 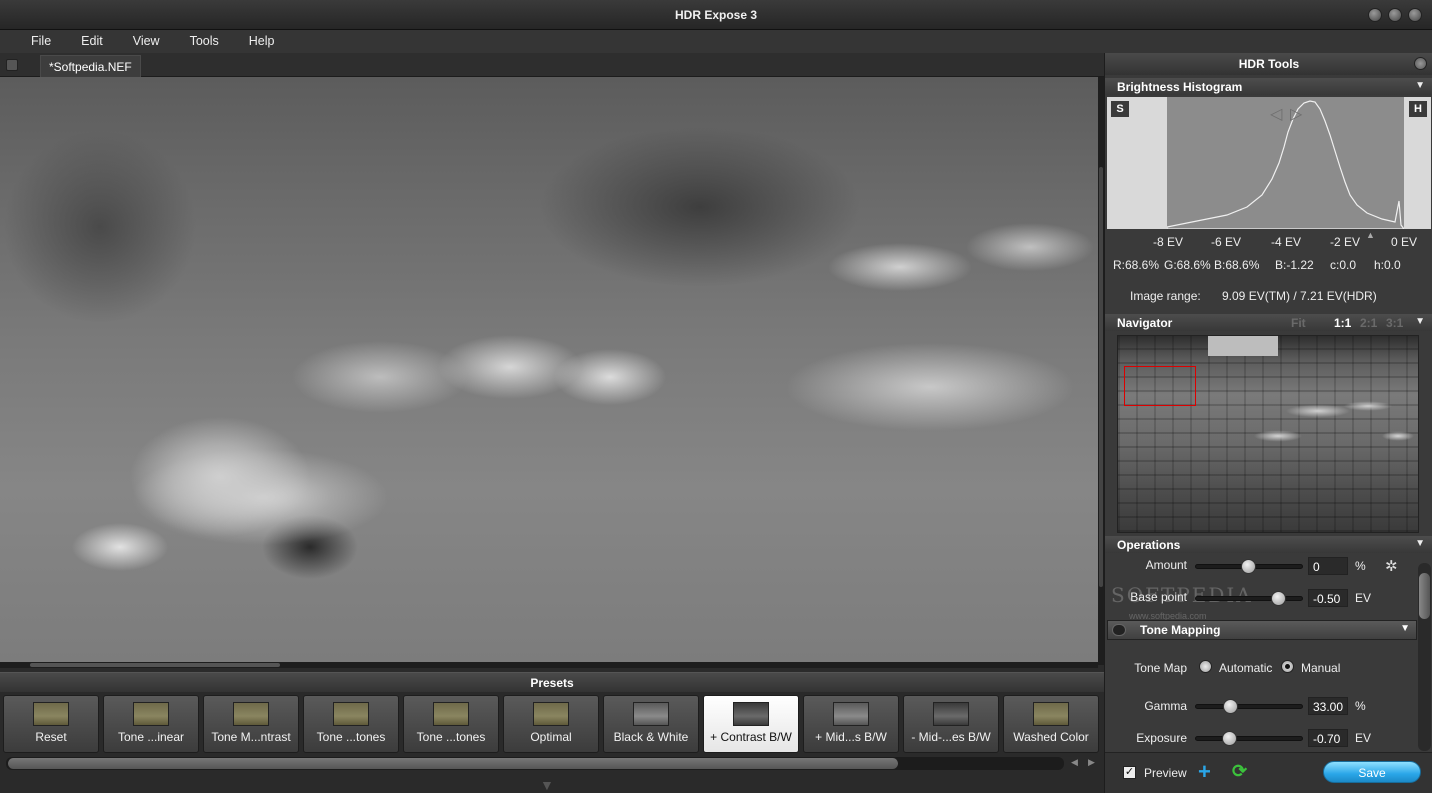 I want to click on add-icon: +, so click(x=1204, y=772).